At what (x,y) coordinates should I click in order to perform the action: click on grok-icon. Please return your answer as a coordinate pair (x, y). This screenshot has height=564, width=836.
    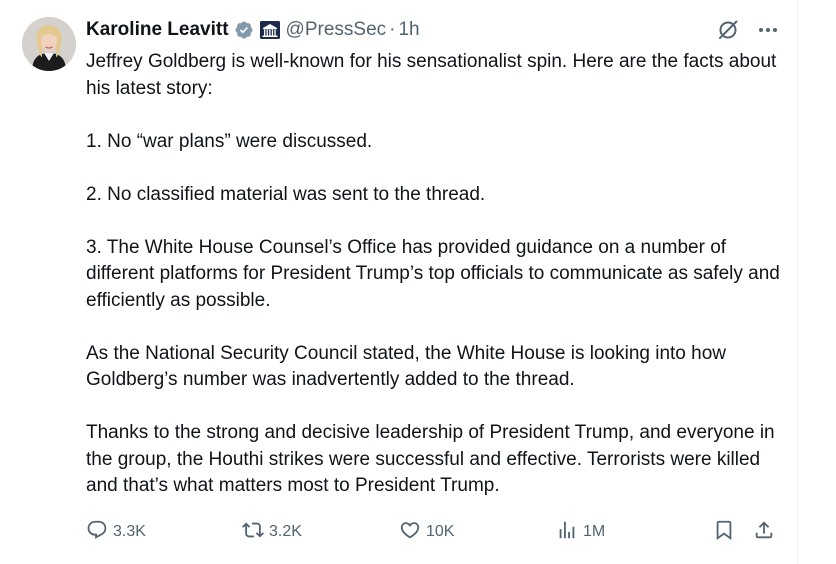
    Looking at the image, I should click on (728, 30).